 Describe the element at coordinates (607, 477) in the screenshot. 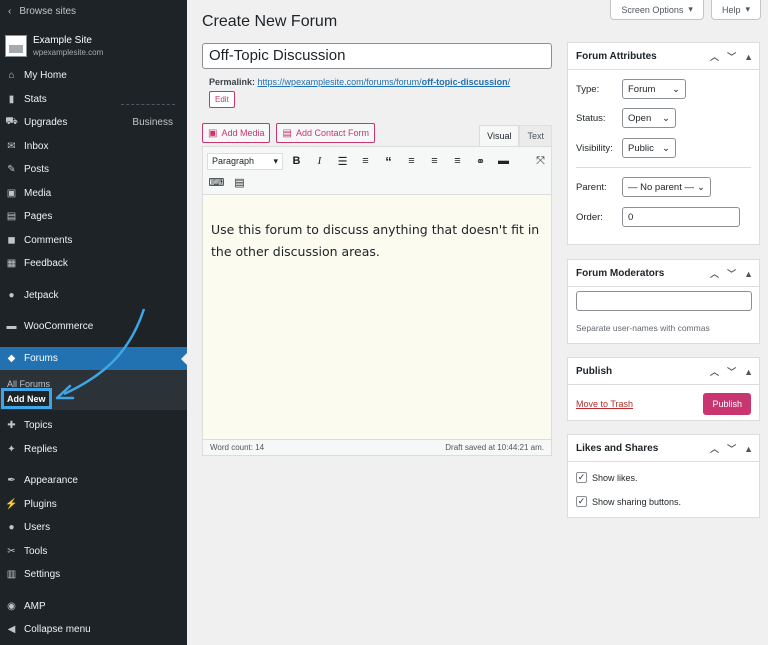

I see `show-likes-checkbox: ✓ Show likes.` at that location.